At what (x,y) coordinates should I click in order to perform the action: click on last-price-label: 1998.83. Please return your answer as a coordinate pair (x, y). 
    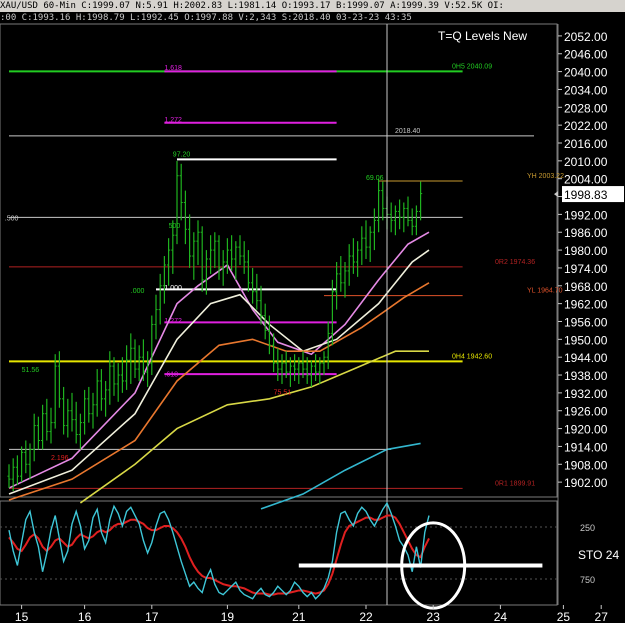
    Looking at the image, I should click on (586, 195).